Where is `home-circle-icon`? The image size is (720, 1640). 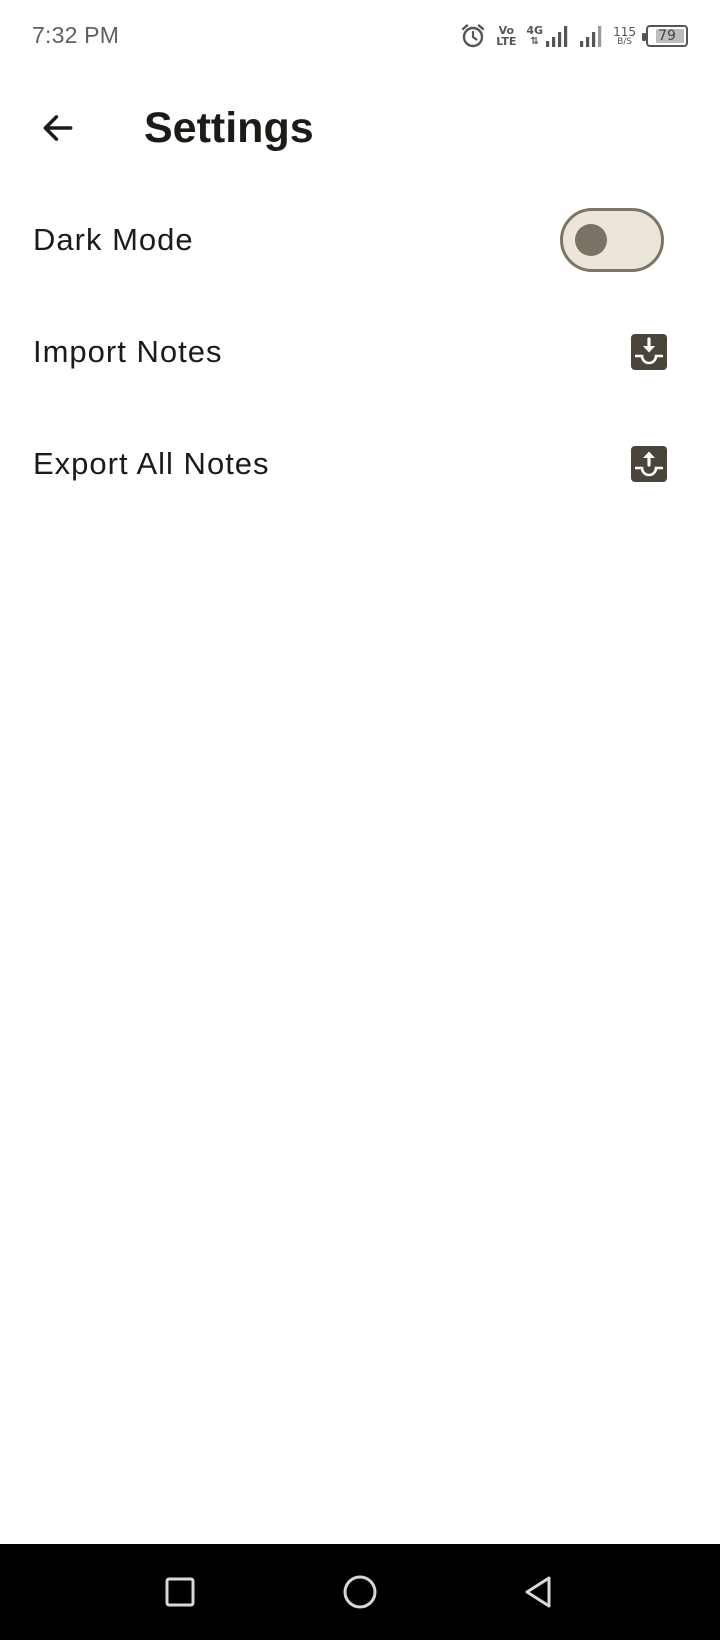 home-circle-icon is located at coordinates (360, 1592).